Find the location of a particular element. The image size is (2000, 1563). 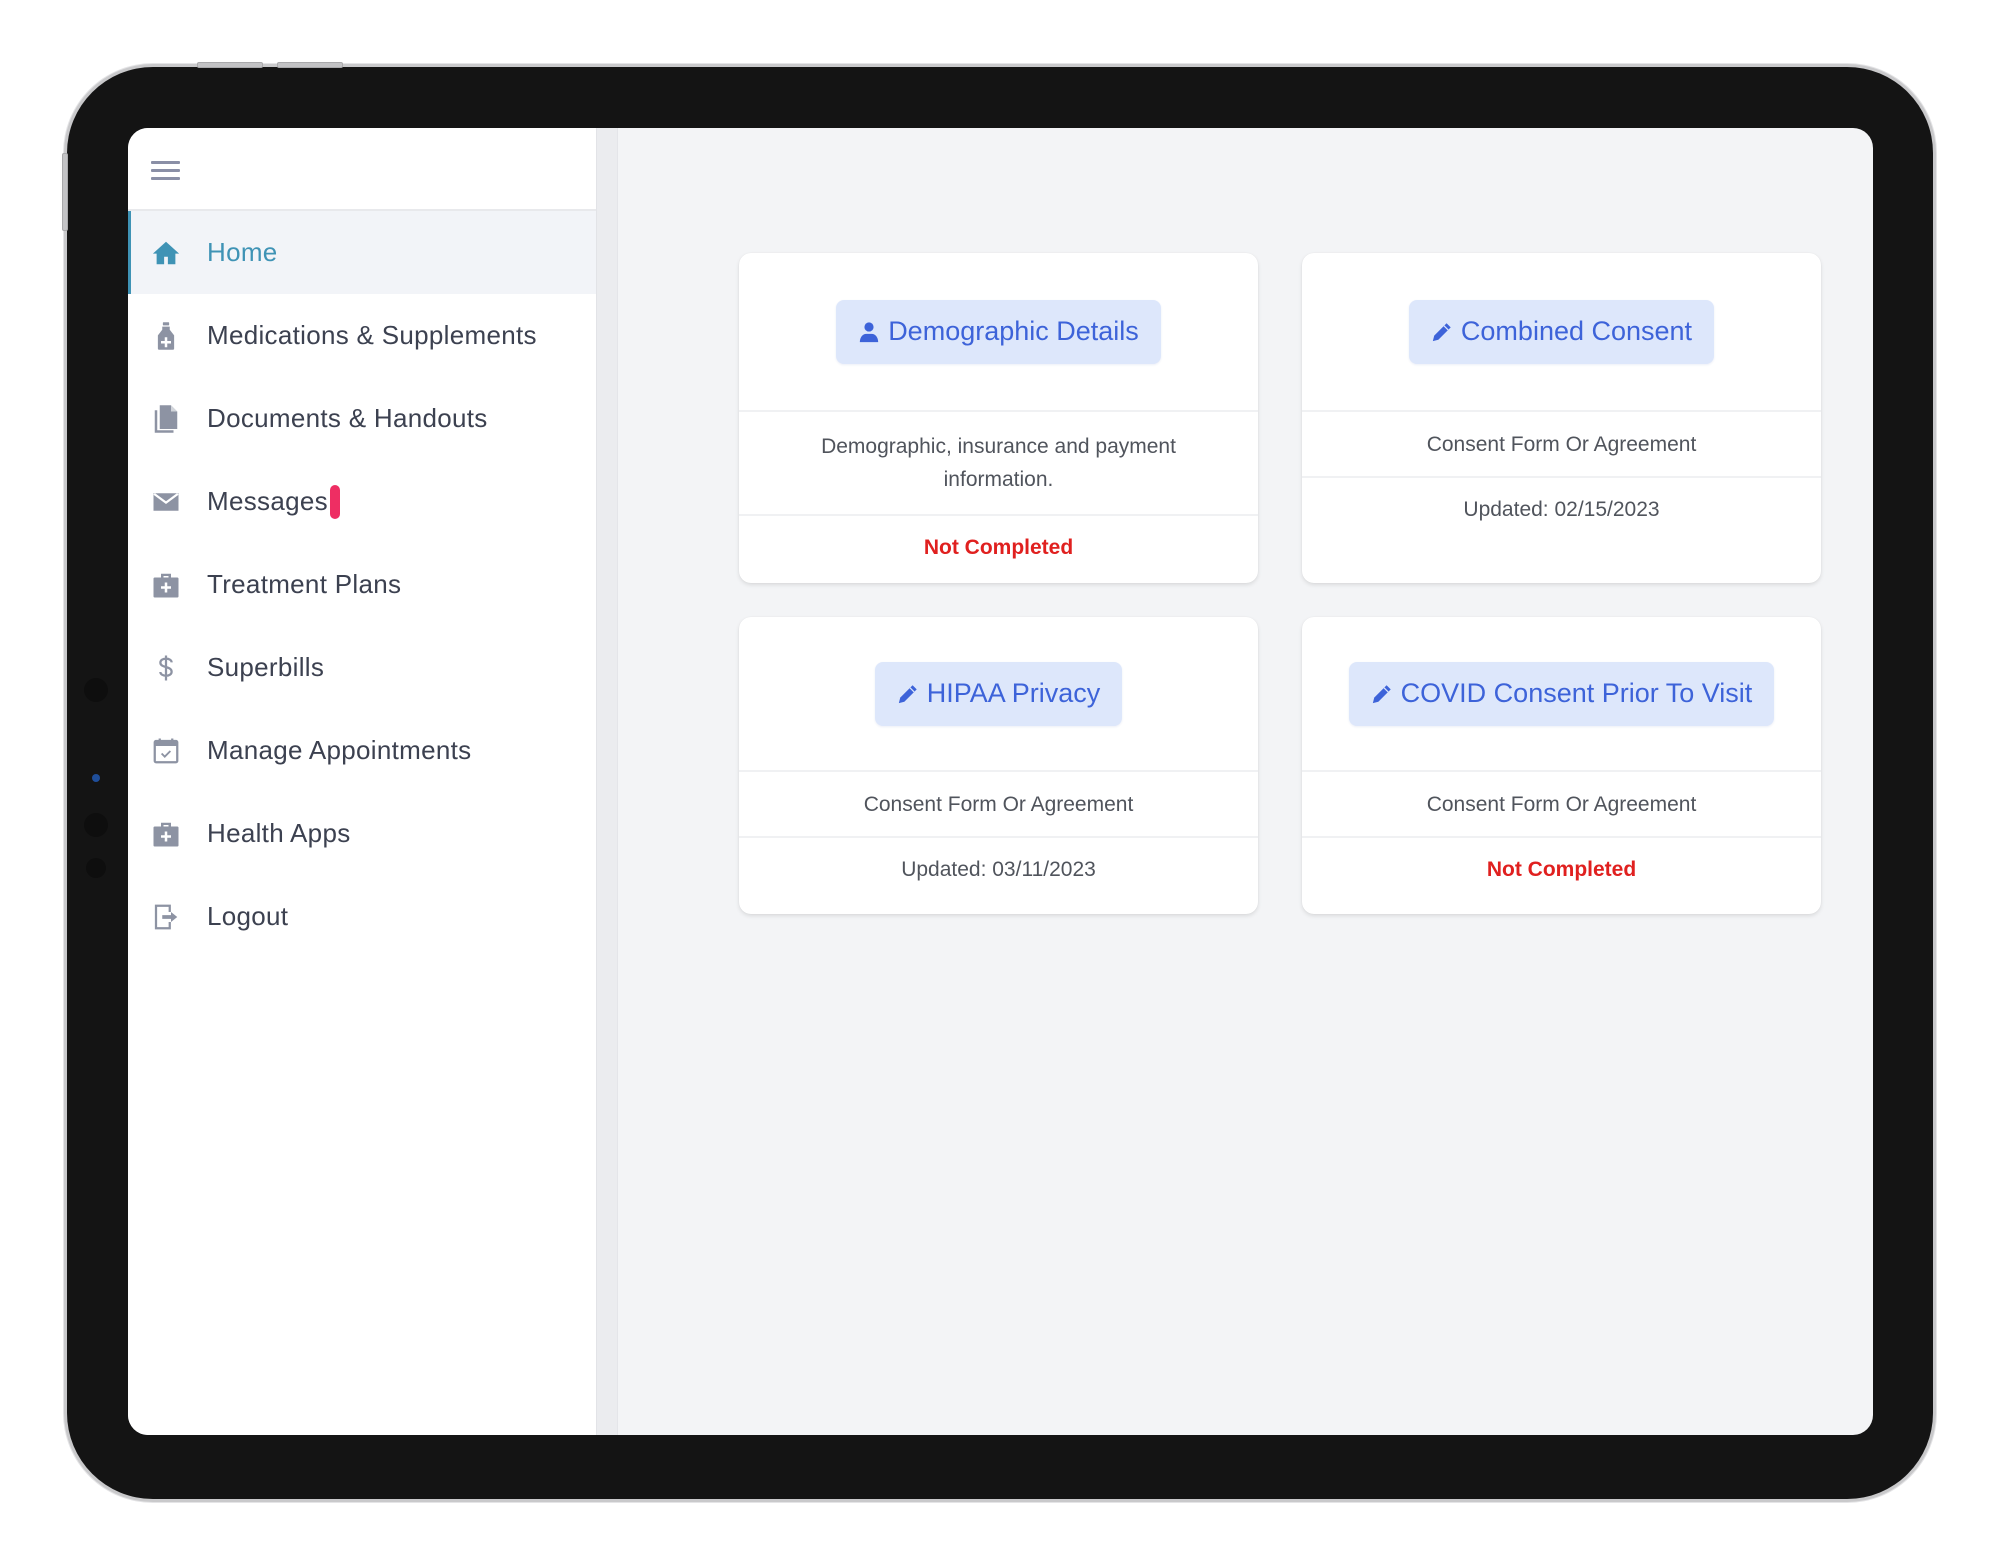

camera-lens is located at coordinates (96, 778).